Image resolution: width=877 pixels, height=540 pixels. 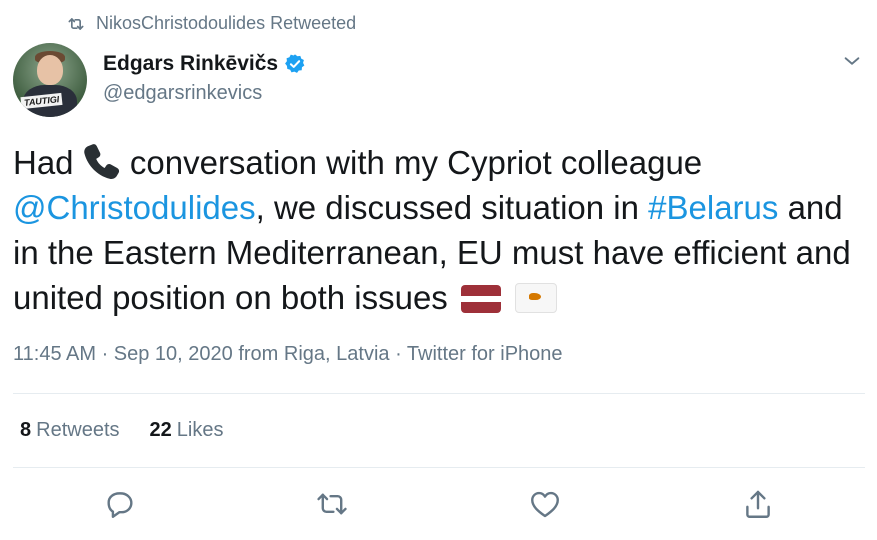 What do you see at coordinates (48, 162) in the screenshot?
I see `tweet-text-part: Had` at bounding box center [48, 162].